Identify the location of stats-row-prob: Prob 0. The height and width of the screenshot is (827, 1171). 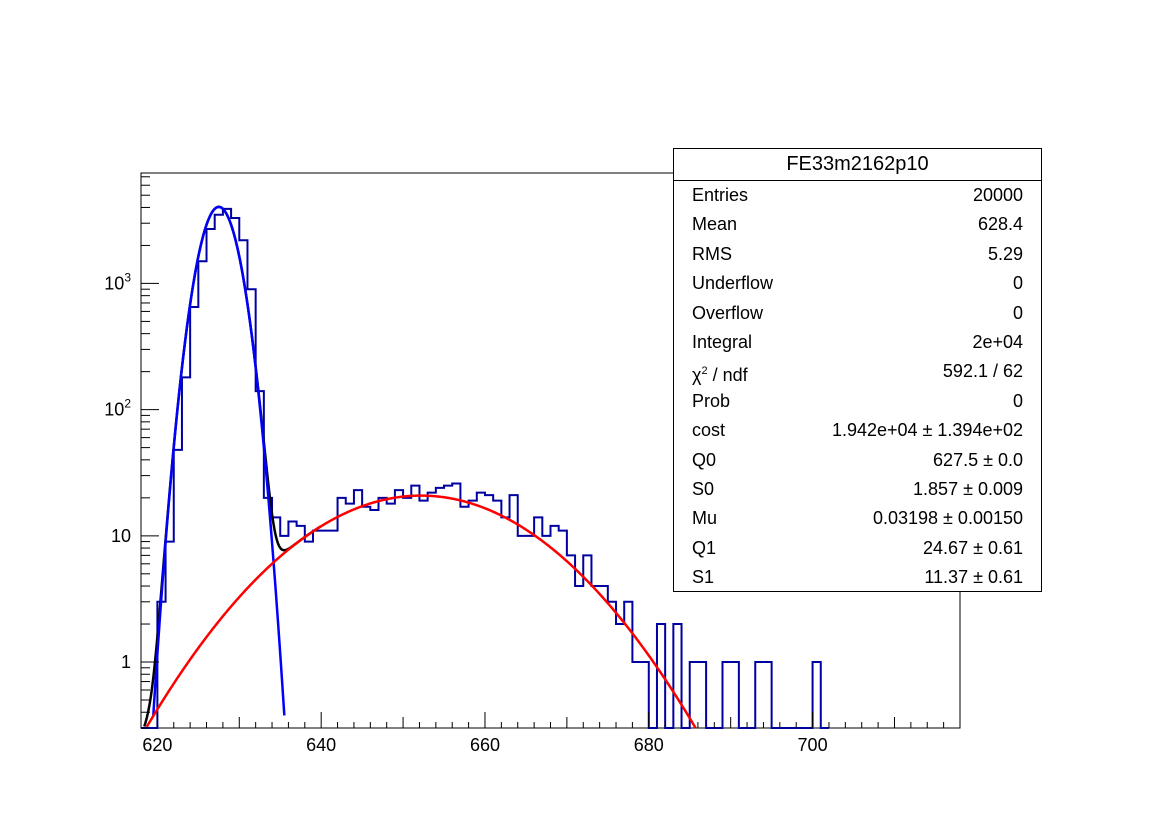
(857, 401).